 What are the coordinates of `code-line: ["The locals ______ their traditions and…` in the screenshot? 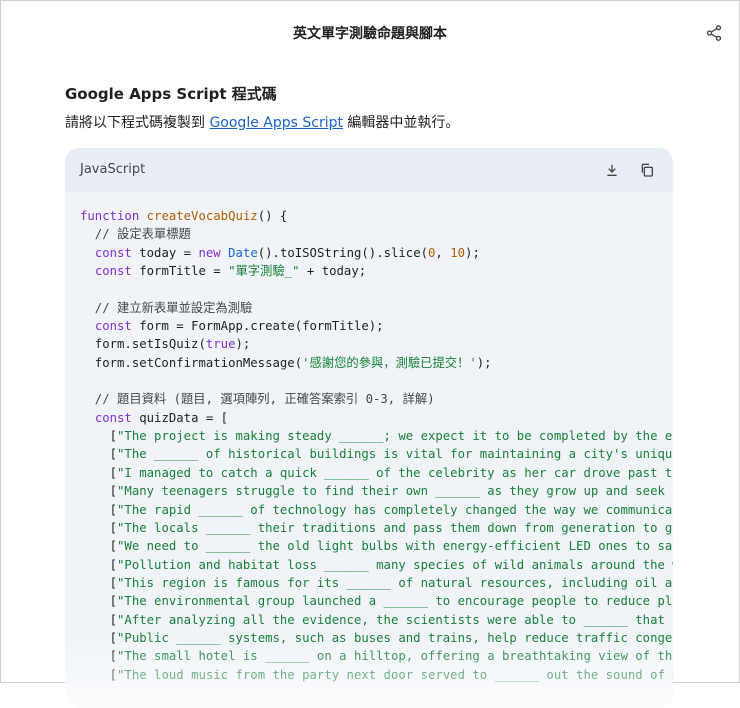 It's located at (376, 528).